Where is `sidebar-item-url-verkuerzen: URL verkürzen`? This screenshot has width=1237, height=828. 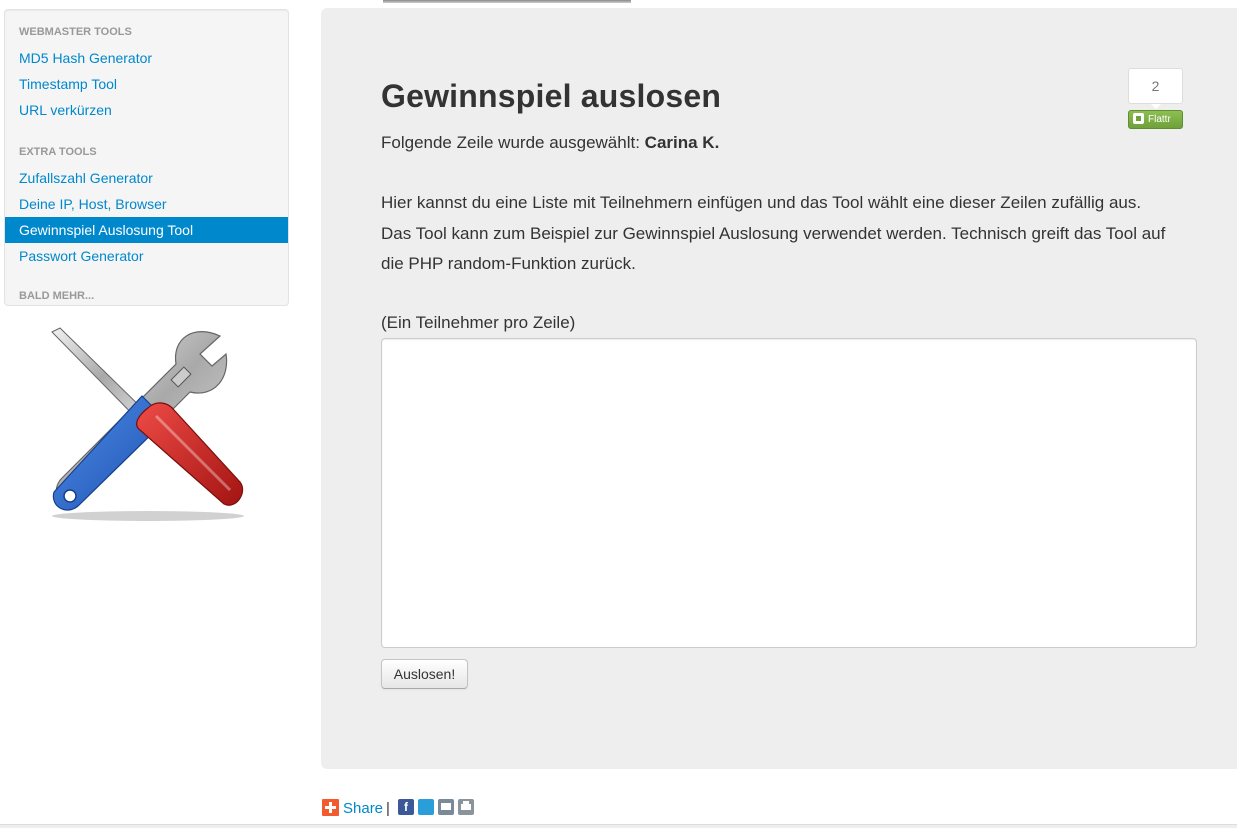 sidebar-item-url-verkuerzen: URL verkürzen is located at coordinates (146, 110).